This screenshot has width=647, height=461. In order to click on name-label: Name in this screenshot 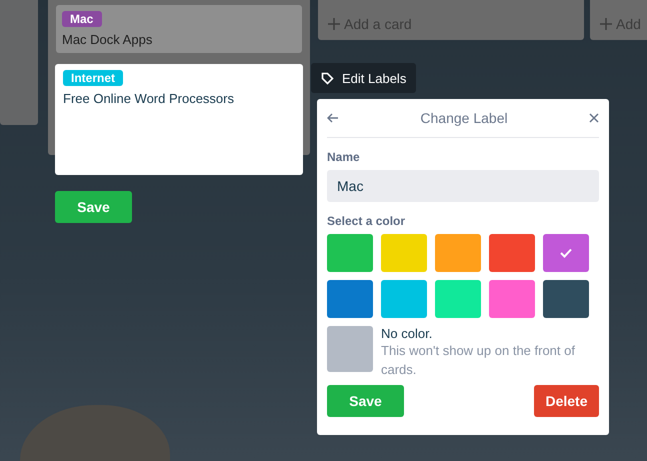, I will do `click(344, 157)`.